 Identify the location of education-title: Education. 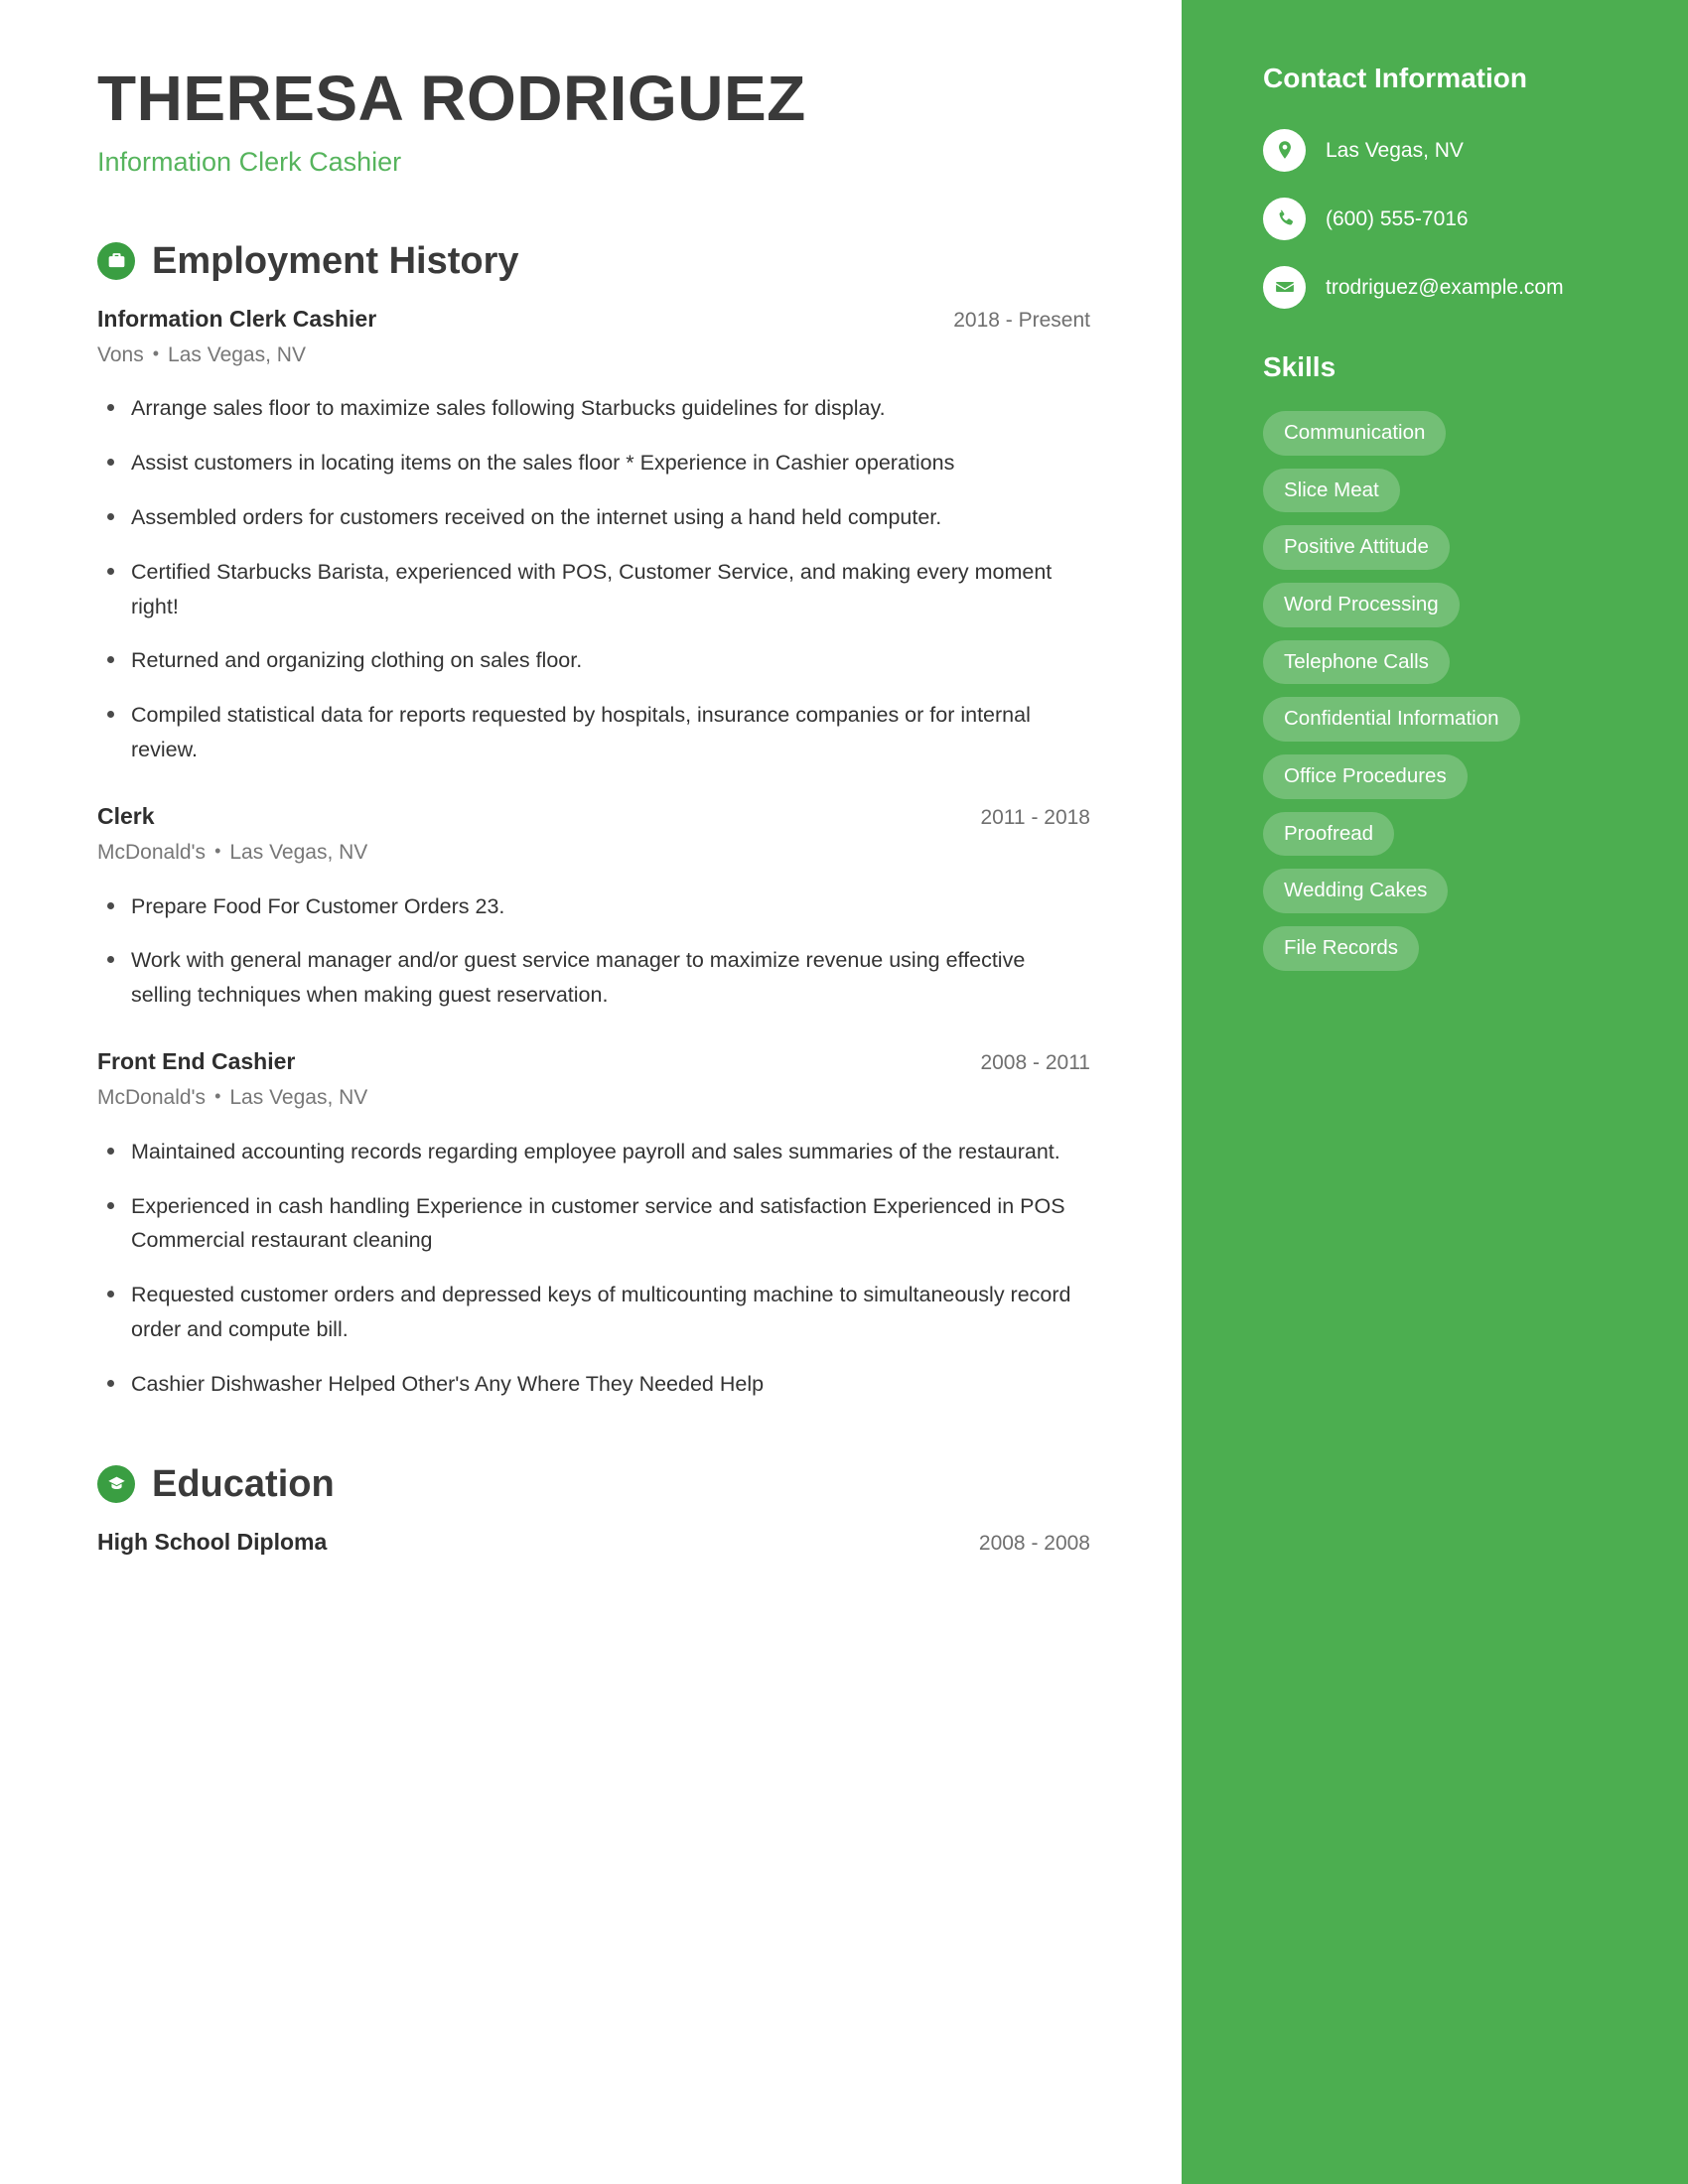
(243, 1483).